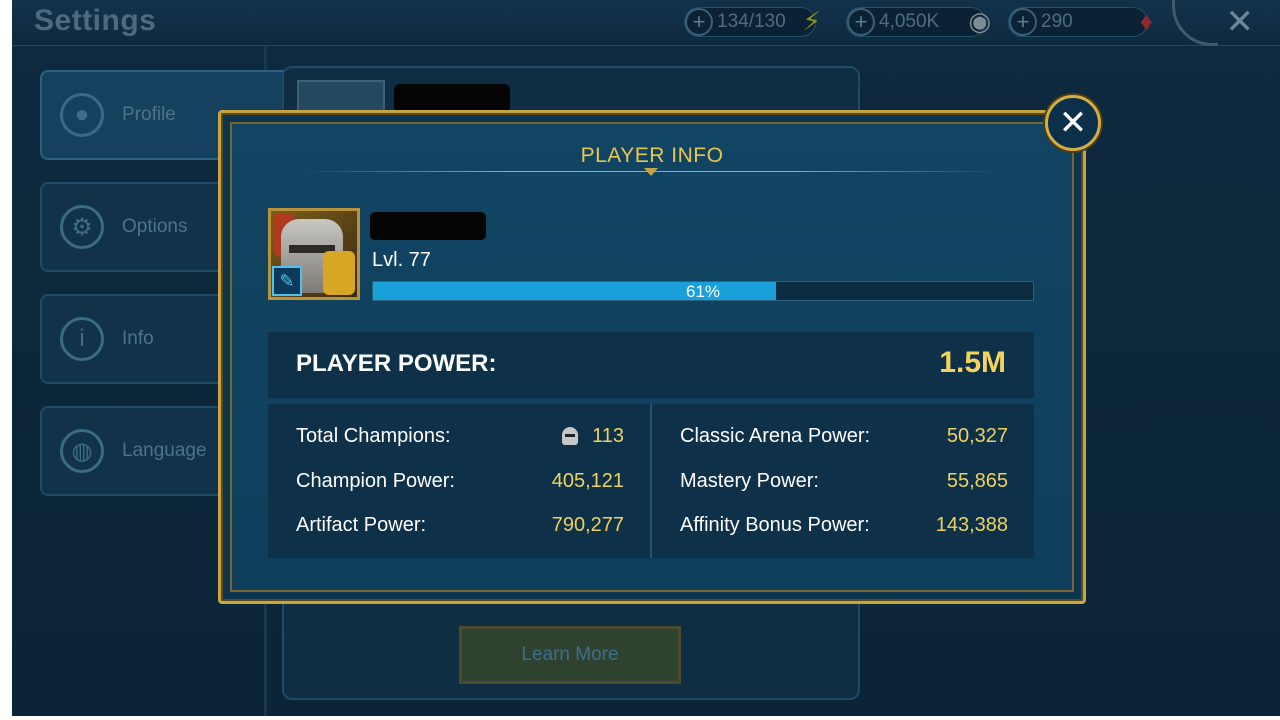 The width and height of the screenshot is (1280, 720). I want to click on energy-resource: + 134/130 ⚡, so click(752, 21).